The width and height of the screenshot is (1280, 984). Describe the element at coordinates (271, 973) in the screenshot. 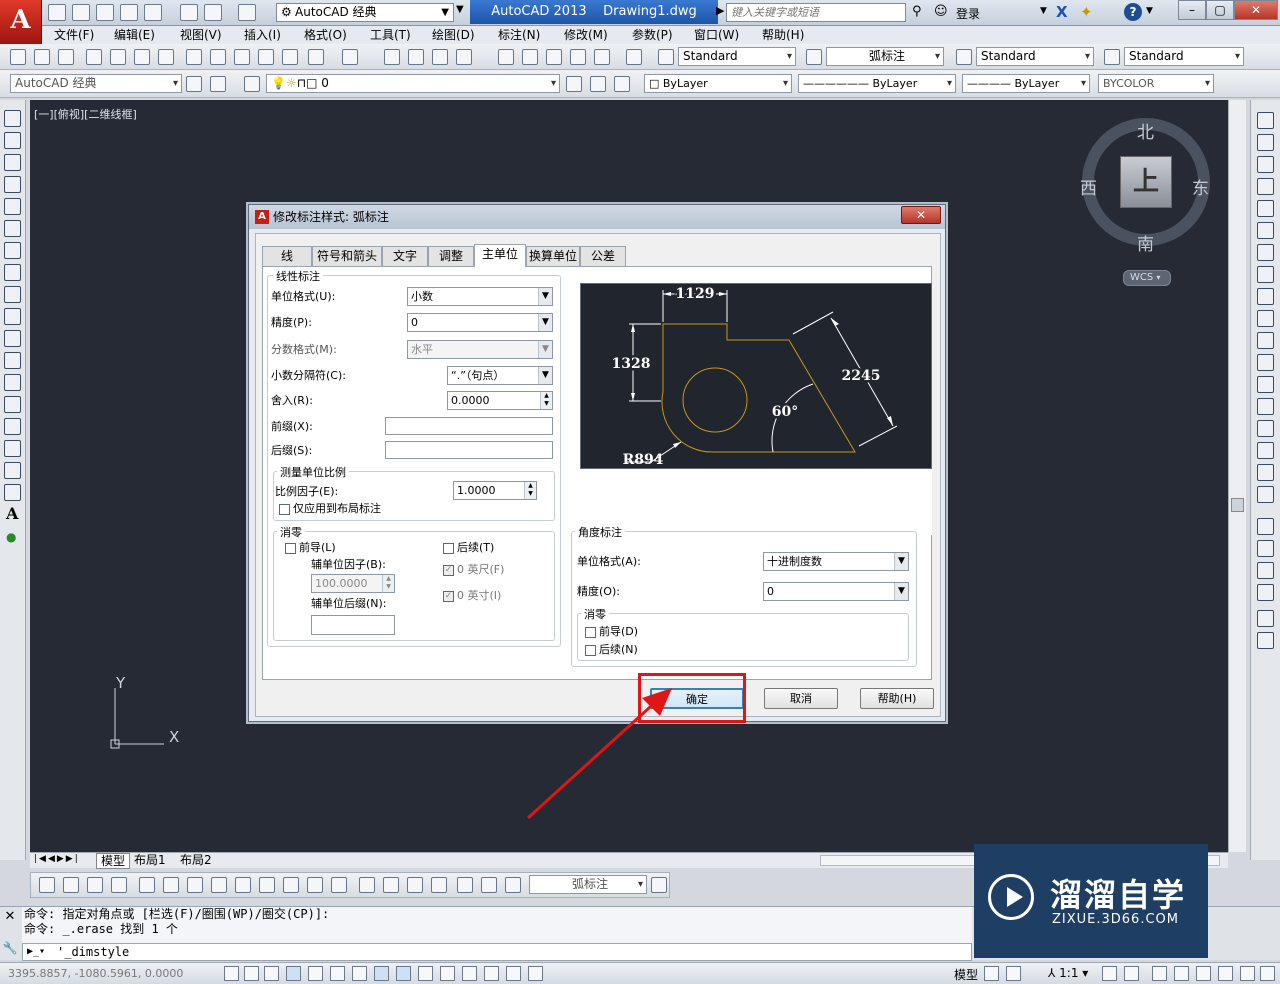

I see `grid-display-icon` at that location.